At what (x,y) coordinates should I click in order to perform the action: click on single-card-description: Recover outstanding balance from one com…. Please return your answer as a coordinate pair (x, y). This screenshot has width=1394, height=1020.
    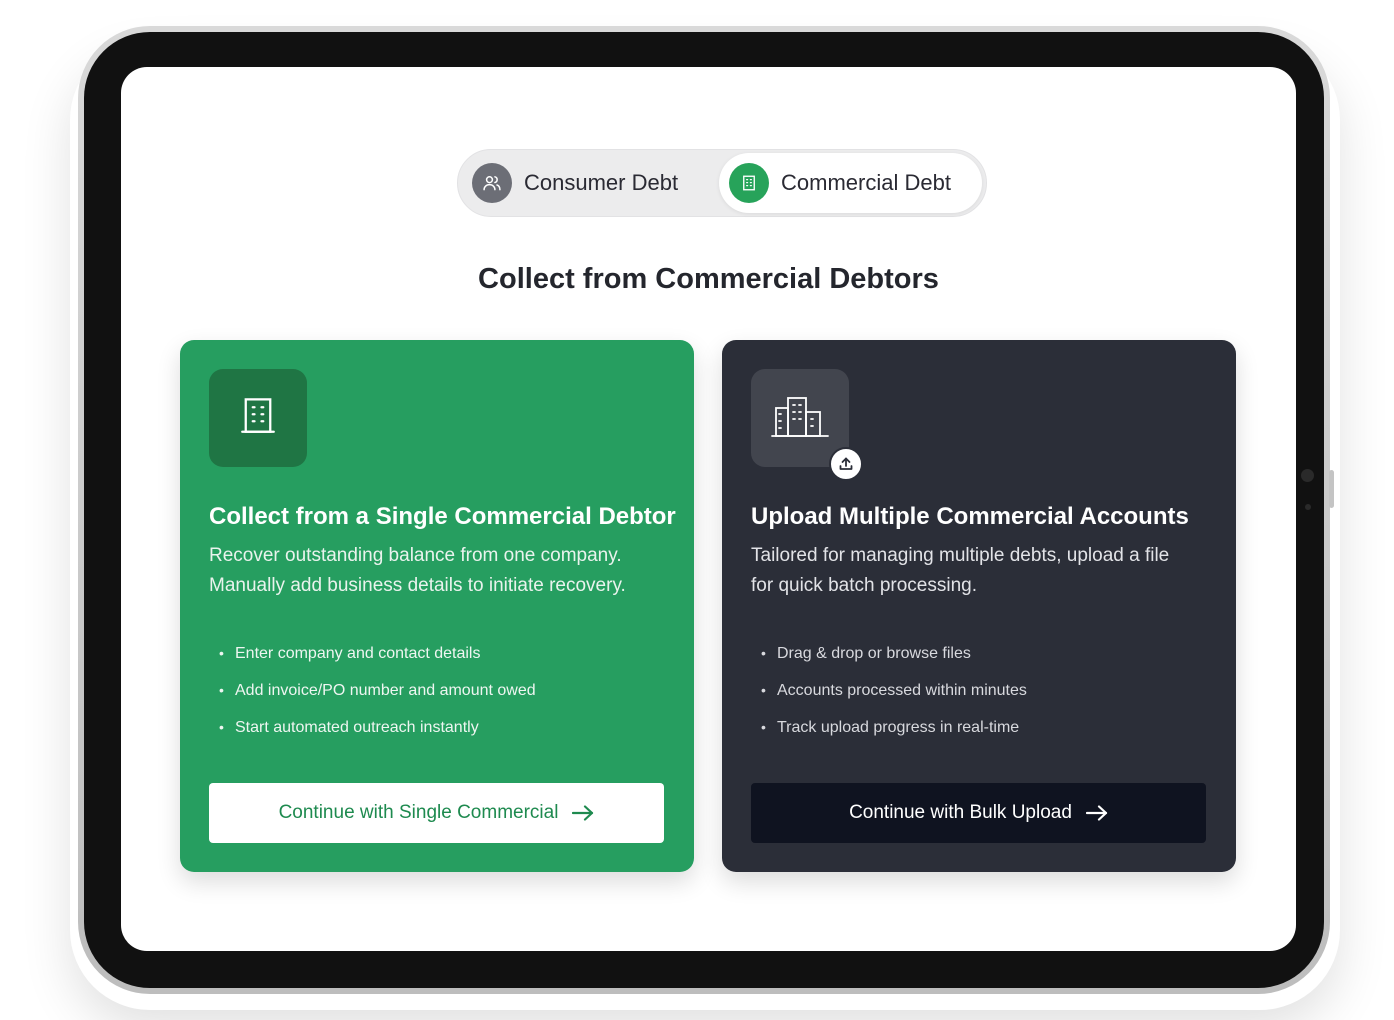
    Looking at the image, I should click on (437, 571).